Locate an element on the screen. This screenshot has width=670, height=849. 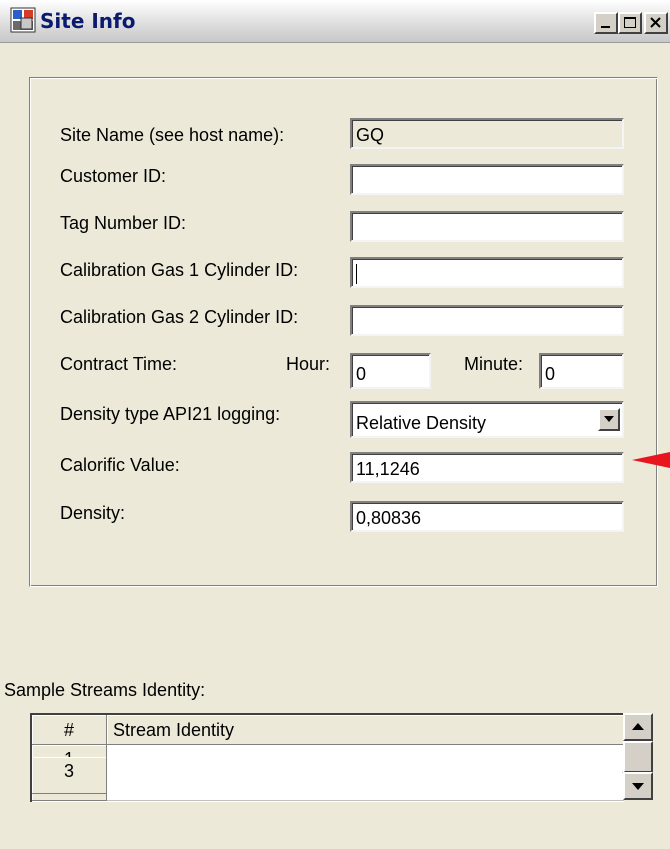
contract-time-label: Contract Time: is located at coordinates (119, 364).